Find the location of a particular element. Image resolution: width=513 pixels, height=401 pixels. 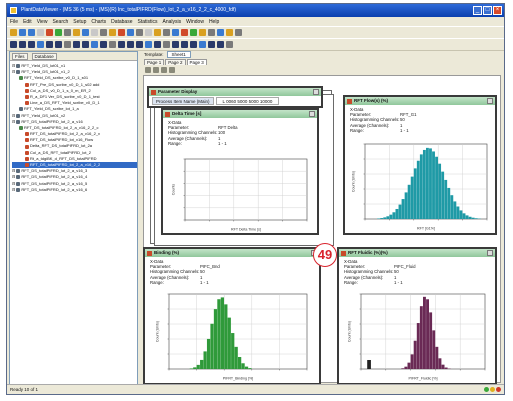

menu-item-file: File is located at coordinates (14, 22).